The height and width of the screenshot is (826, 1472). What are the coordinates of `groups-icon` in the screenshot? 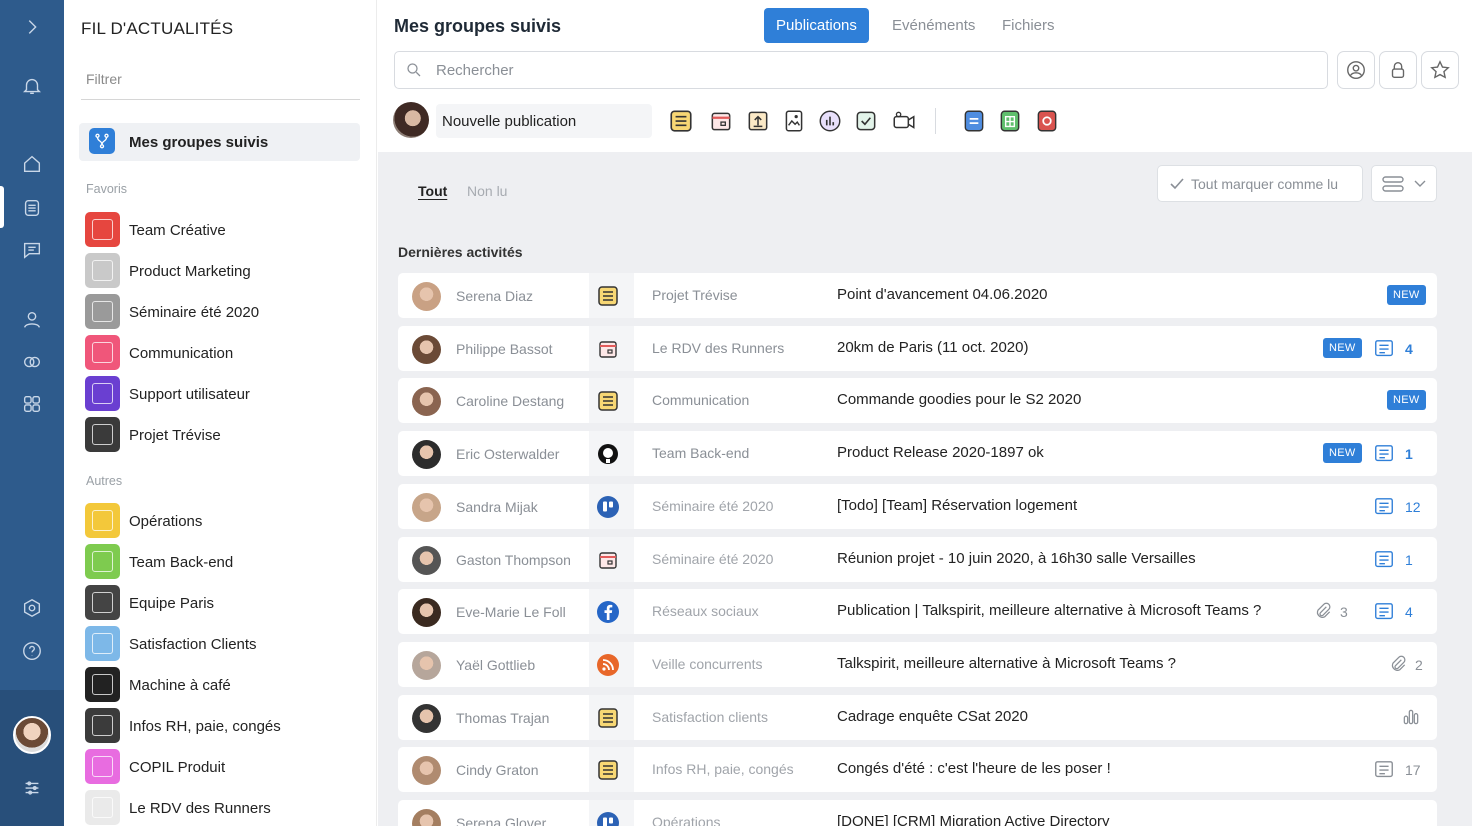 It's located at (32, 362).